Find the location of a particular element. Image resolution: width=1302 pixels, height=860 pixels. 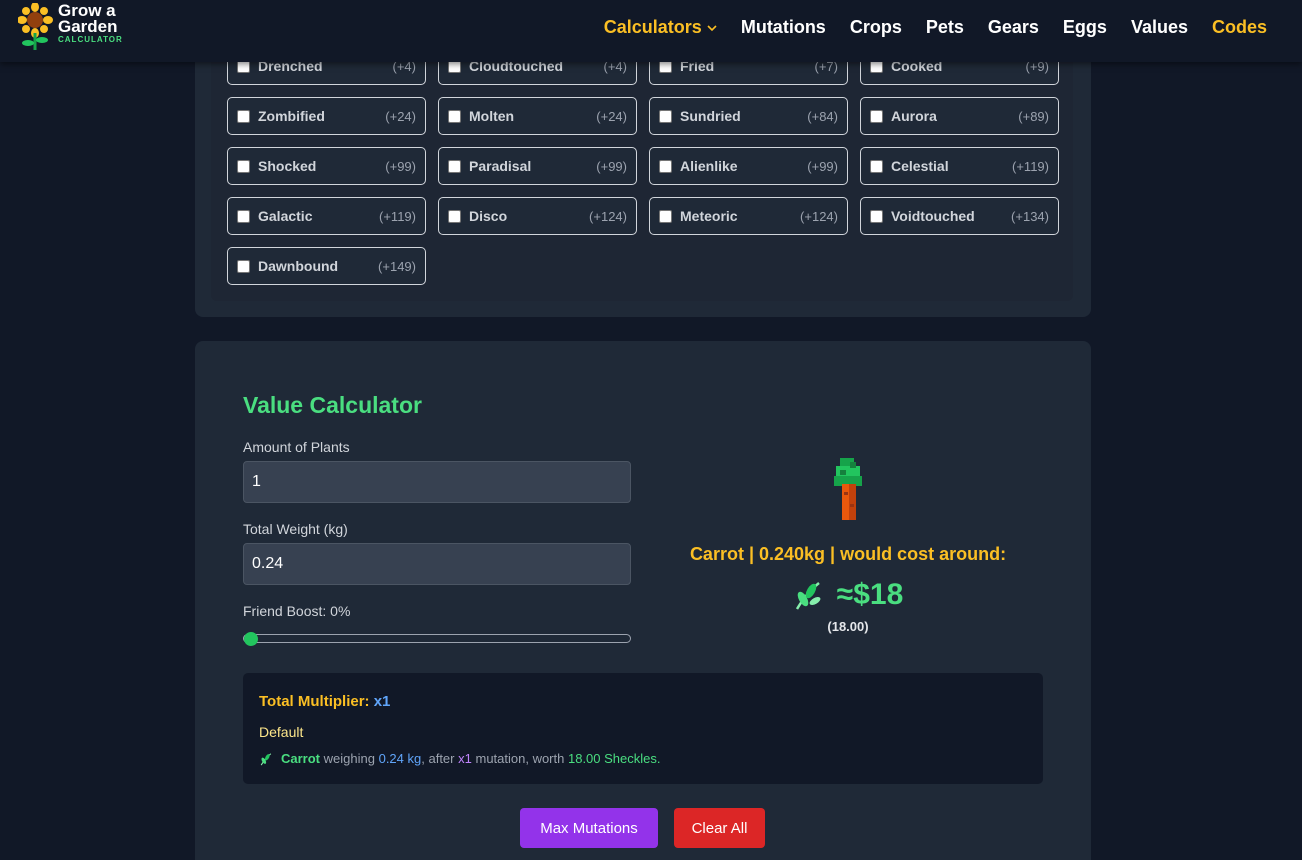

nav-pets: Pets is located at coordinates (945, 27).